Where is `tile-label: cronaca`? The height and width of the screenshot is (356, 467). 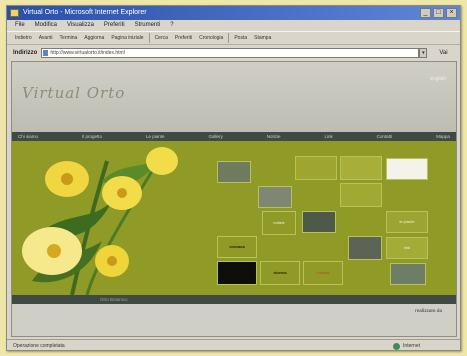 tile-label: cronaca is located at coordinates (237, 246).